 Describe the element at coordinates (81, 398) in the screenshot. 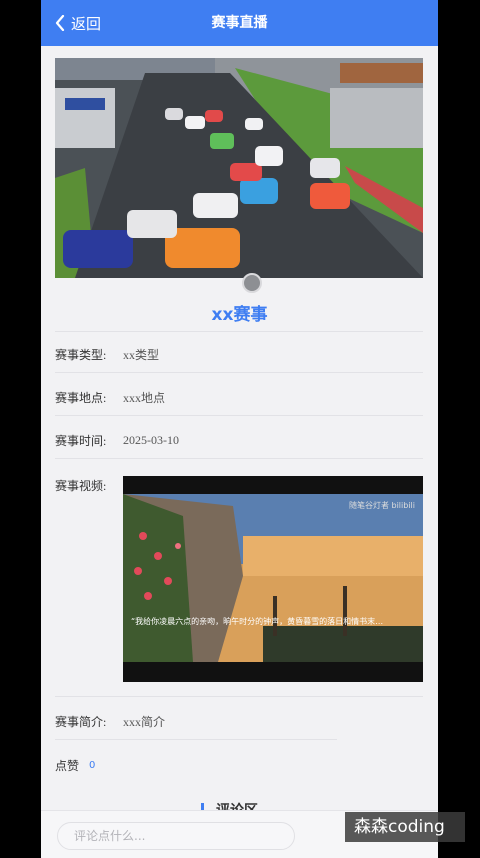

I see `event-location-label: 赛事地点:` at that location.